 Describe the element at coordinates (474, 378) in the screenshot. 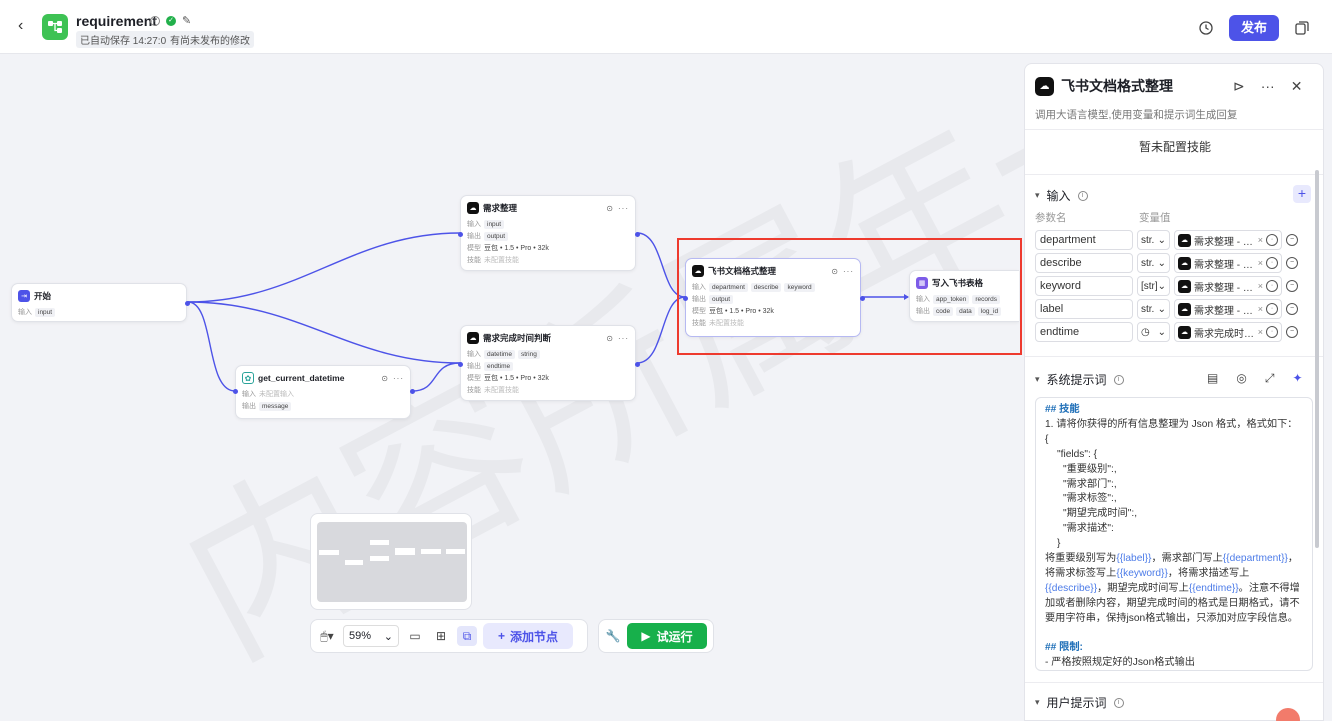

I see `node-model-label: 模型` at that location.